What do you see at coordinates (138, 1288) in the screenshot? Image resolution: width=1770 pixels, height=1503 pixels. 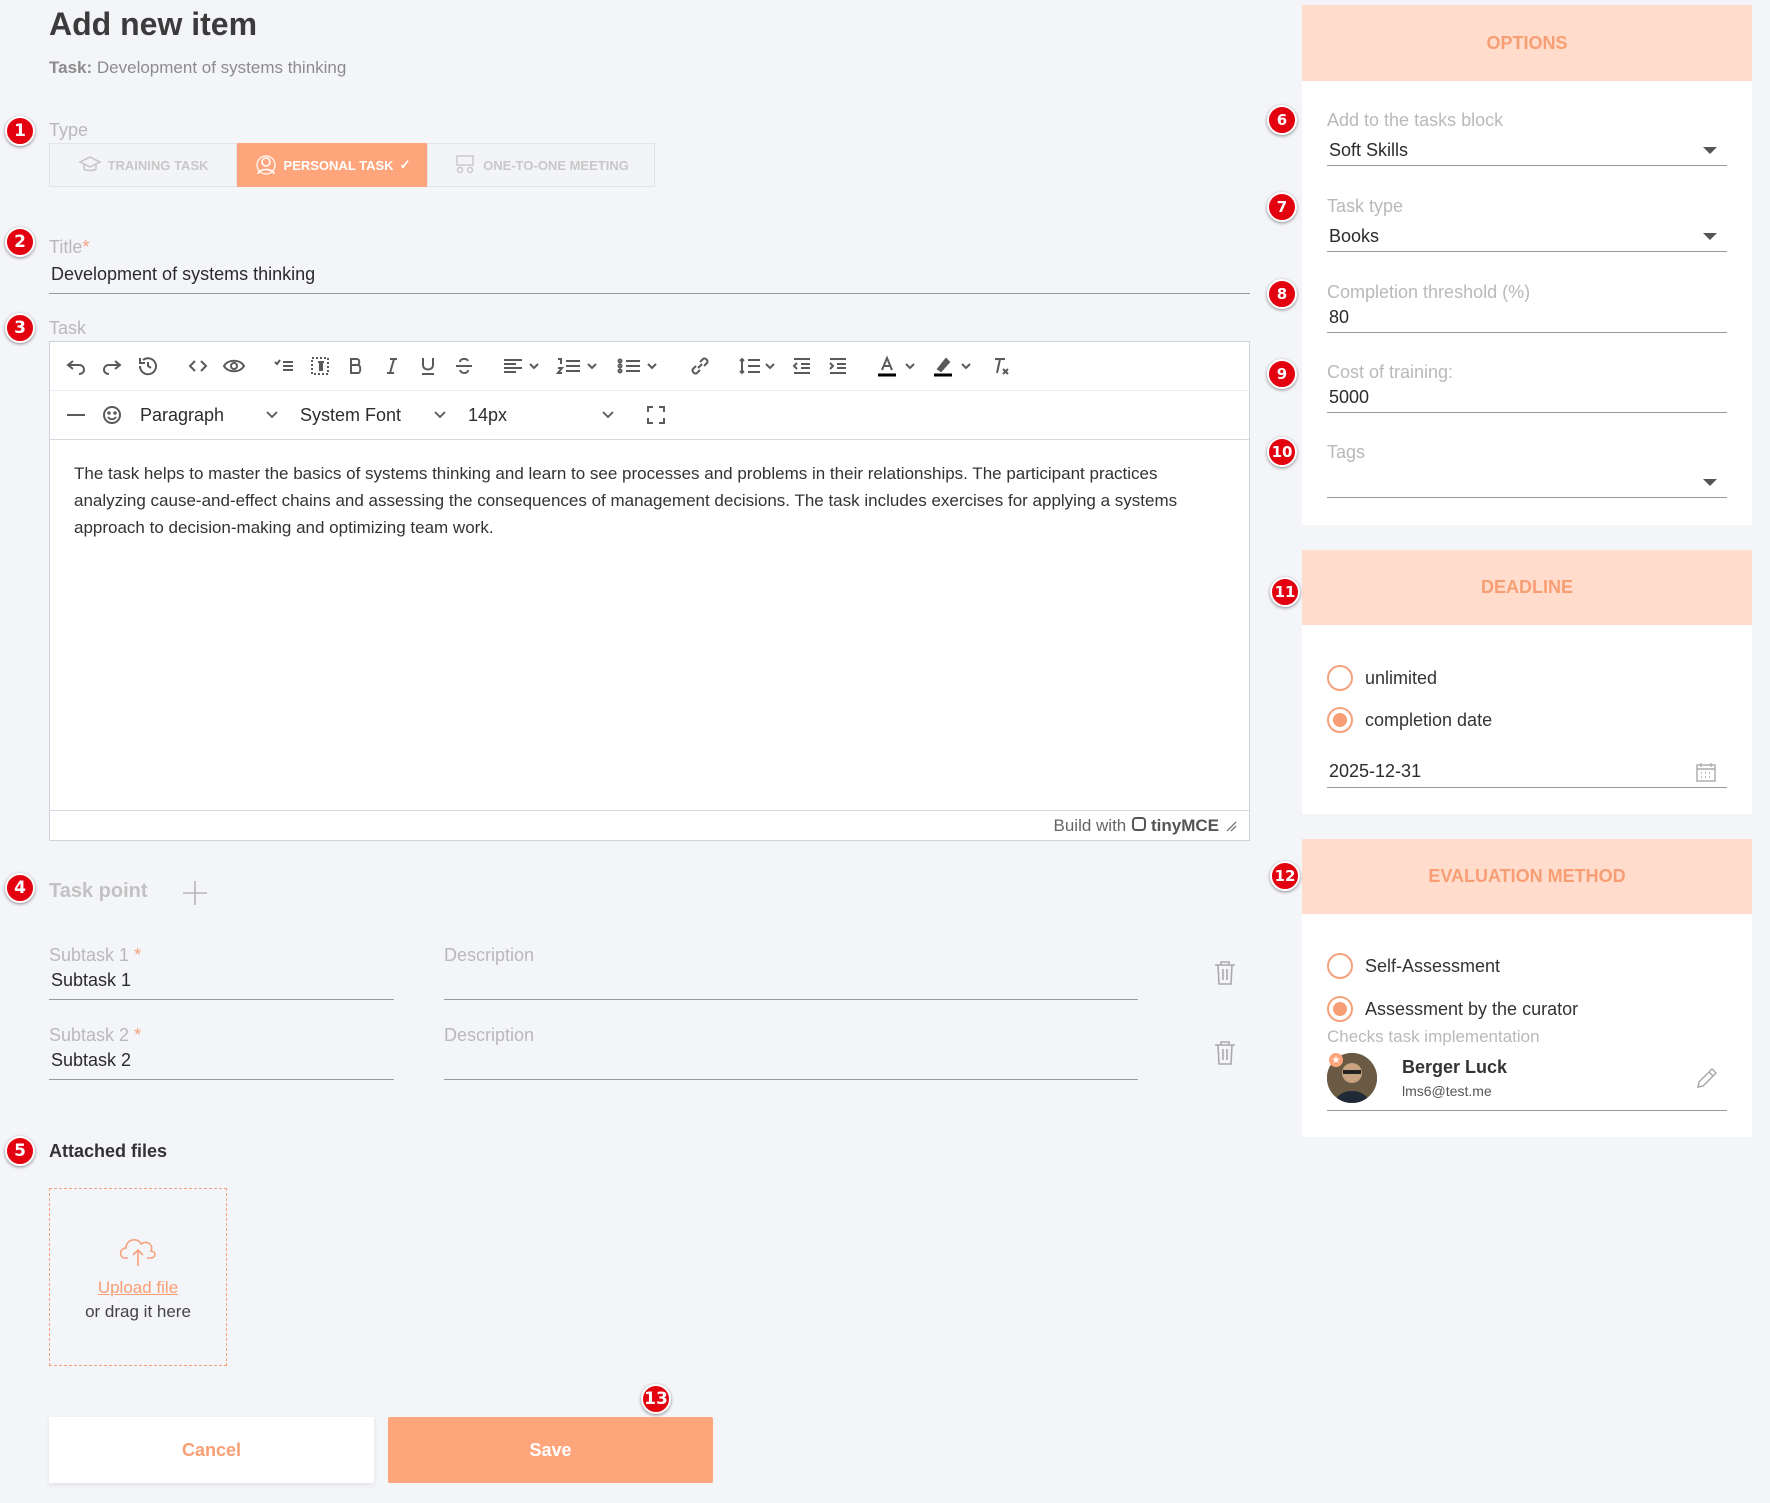 I see `upload-file-link: Upload file` at bounding box center [138, 1288].